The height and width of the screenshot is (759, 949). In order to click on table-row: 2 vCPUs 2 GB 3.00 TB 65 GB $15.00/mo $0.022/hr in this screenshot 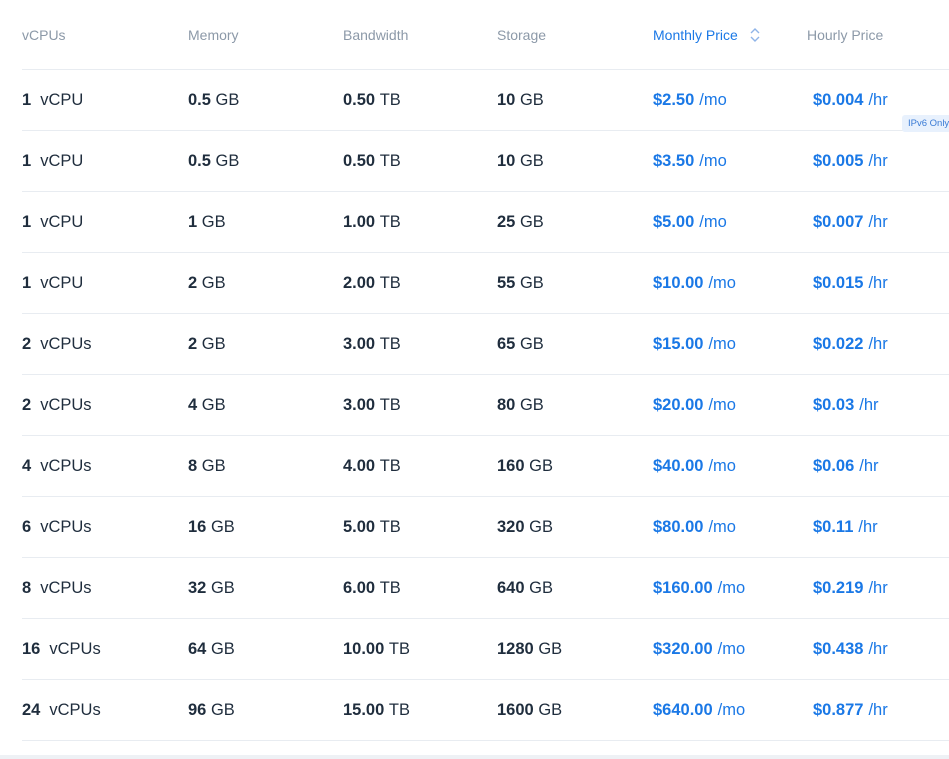, I will do `click(485, 344)`.